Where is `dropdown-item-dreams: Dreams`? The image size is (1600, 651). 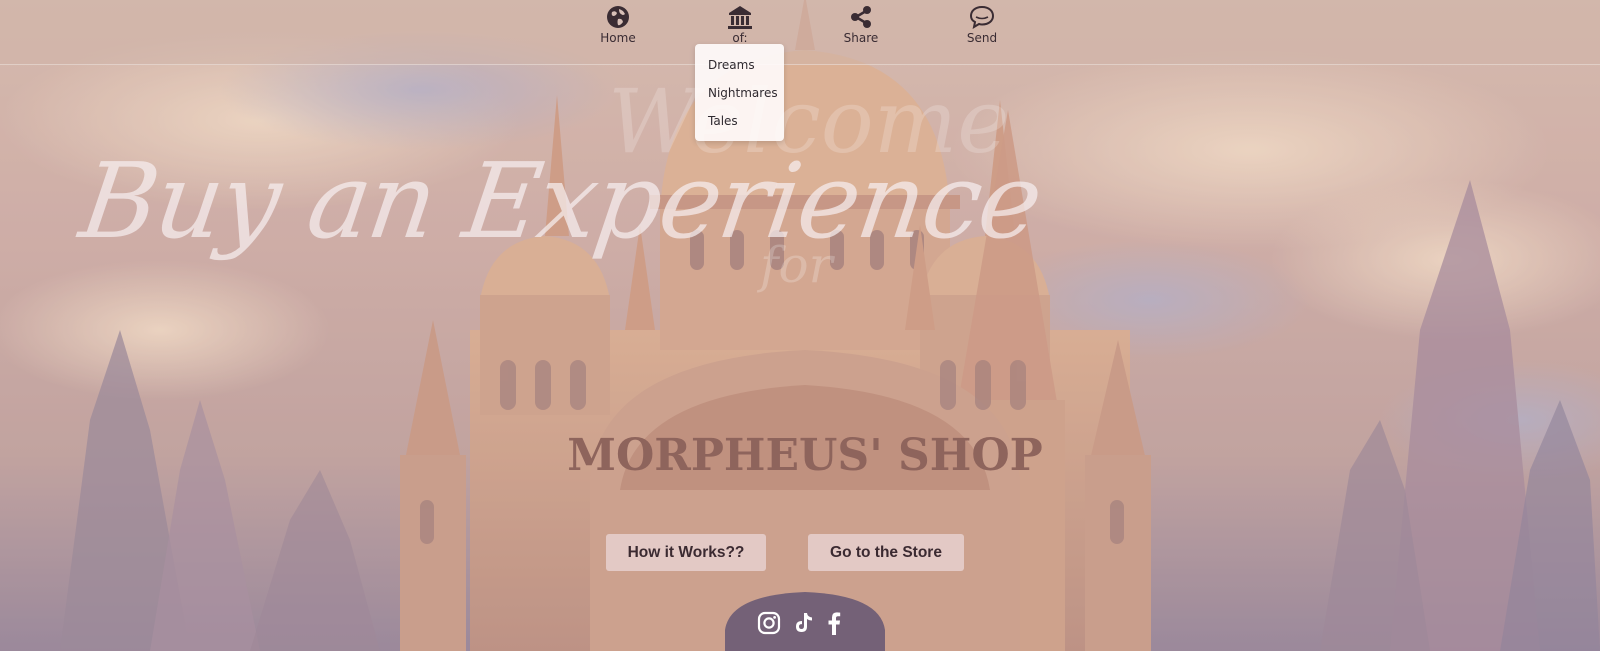
dropdown-item-dreams: Dreams is located at coordinates (731, 65).